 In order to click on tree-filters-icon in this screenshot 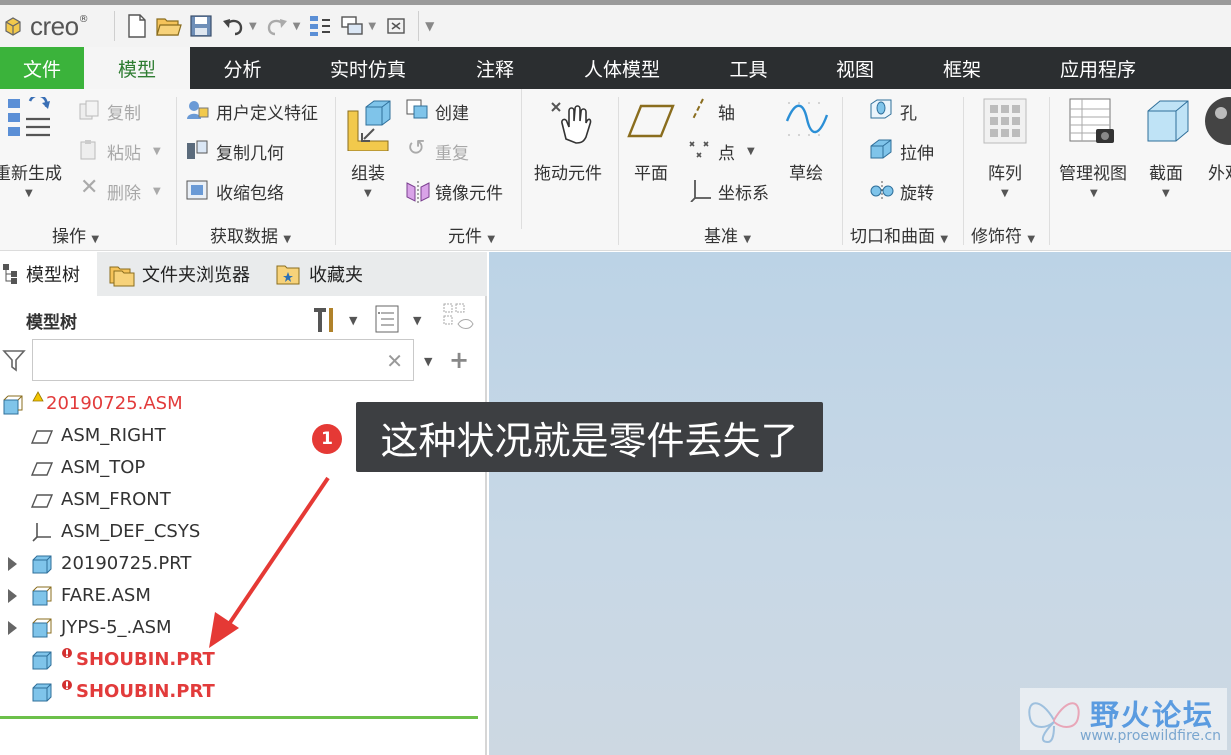, I will do `click(388, 319)`.